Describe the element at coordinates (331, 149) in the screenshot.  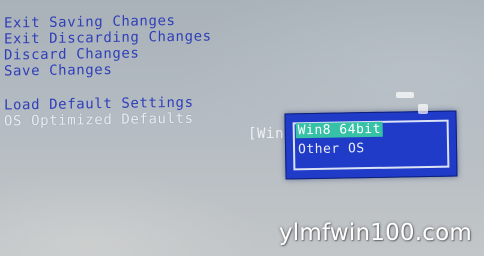
I see `option-other-os: Other OS` at that location.